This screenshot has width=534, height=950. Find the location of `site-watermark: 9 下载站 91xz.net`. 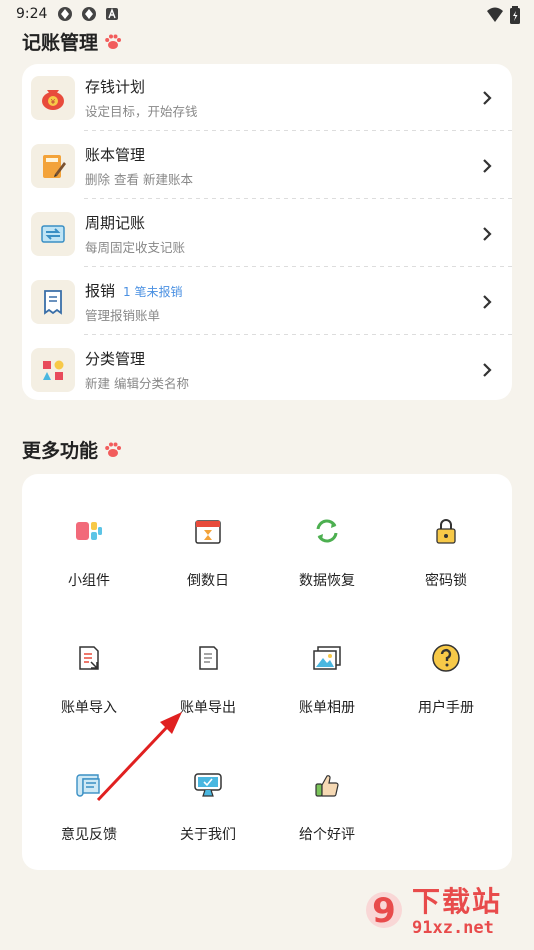

site-watermark: 9 下载站 91xz.net is located at coordinates (444, 911).